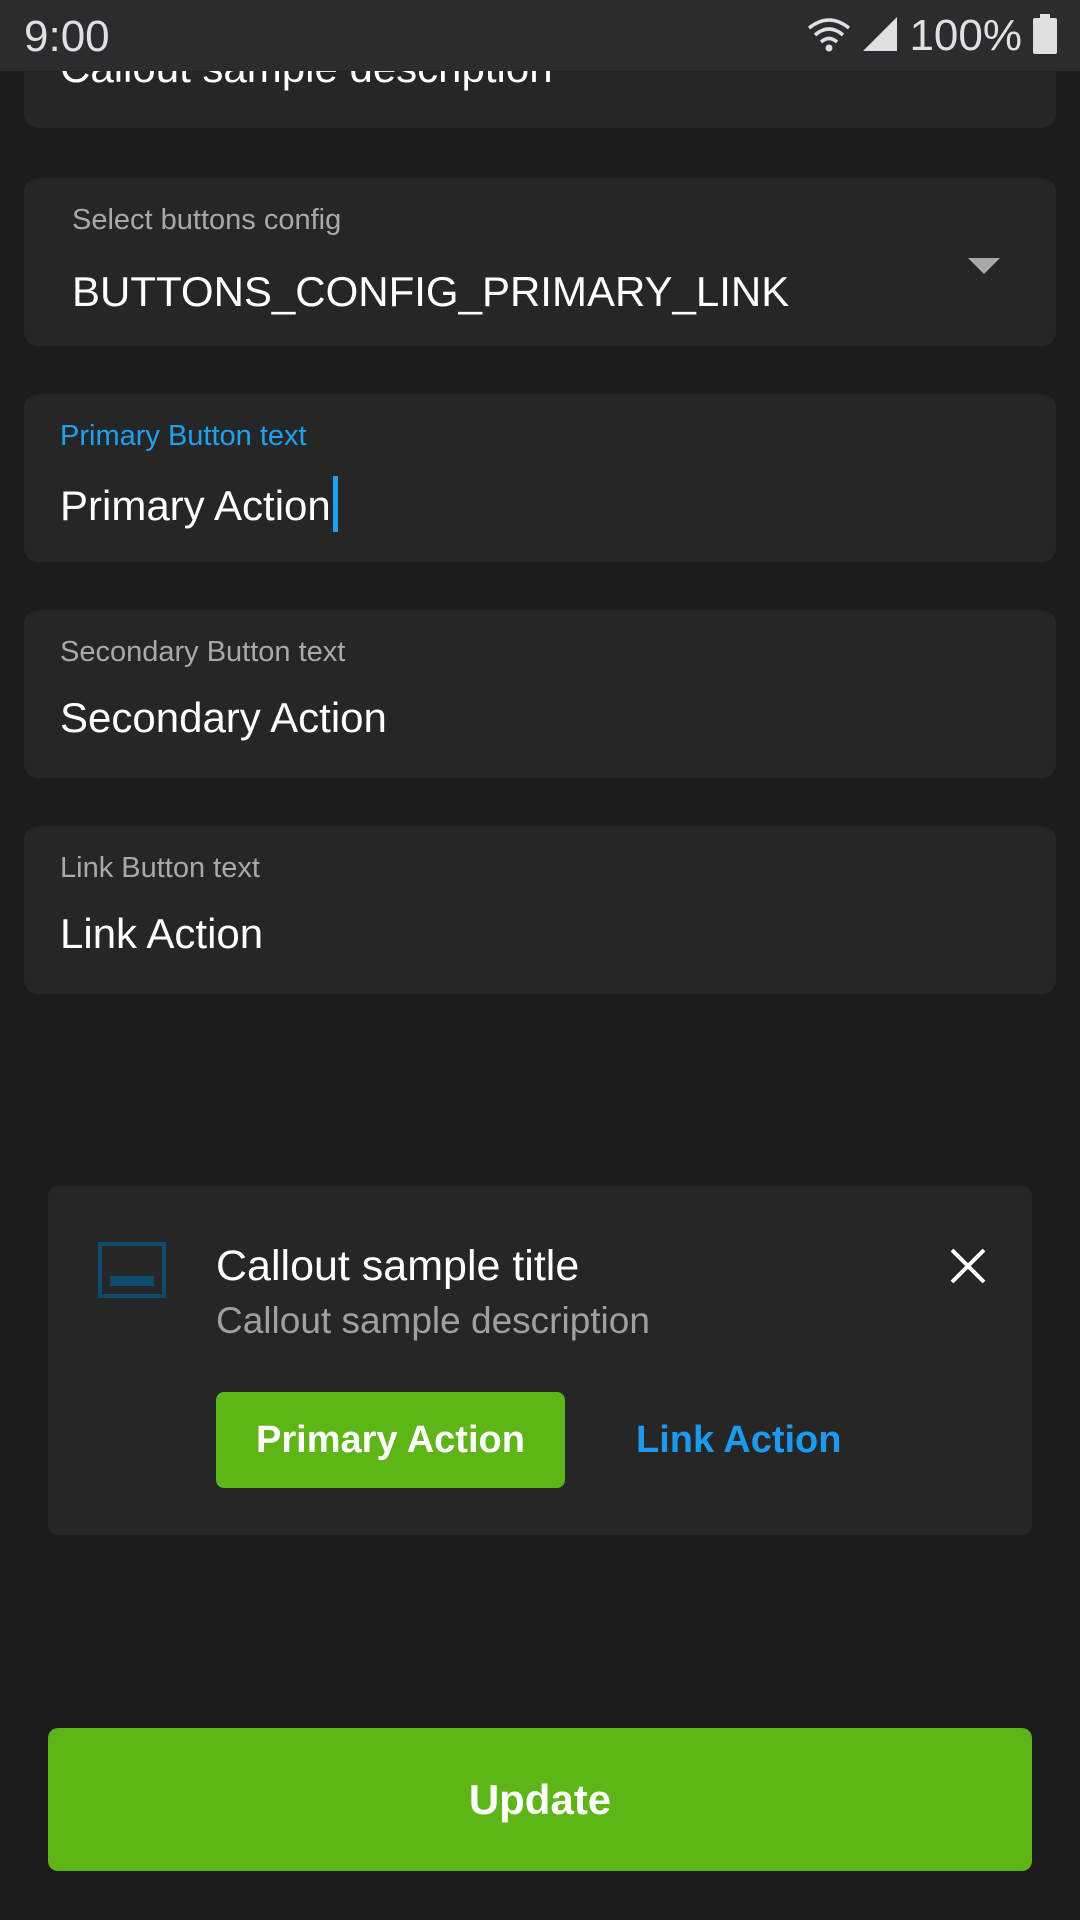 The image size is (1080, 1920). What do you see at coordinates (67, 36) in the screenshot?
I see `status-time: 9:00` at bounding box center [67, 36].